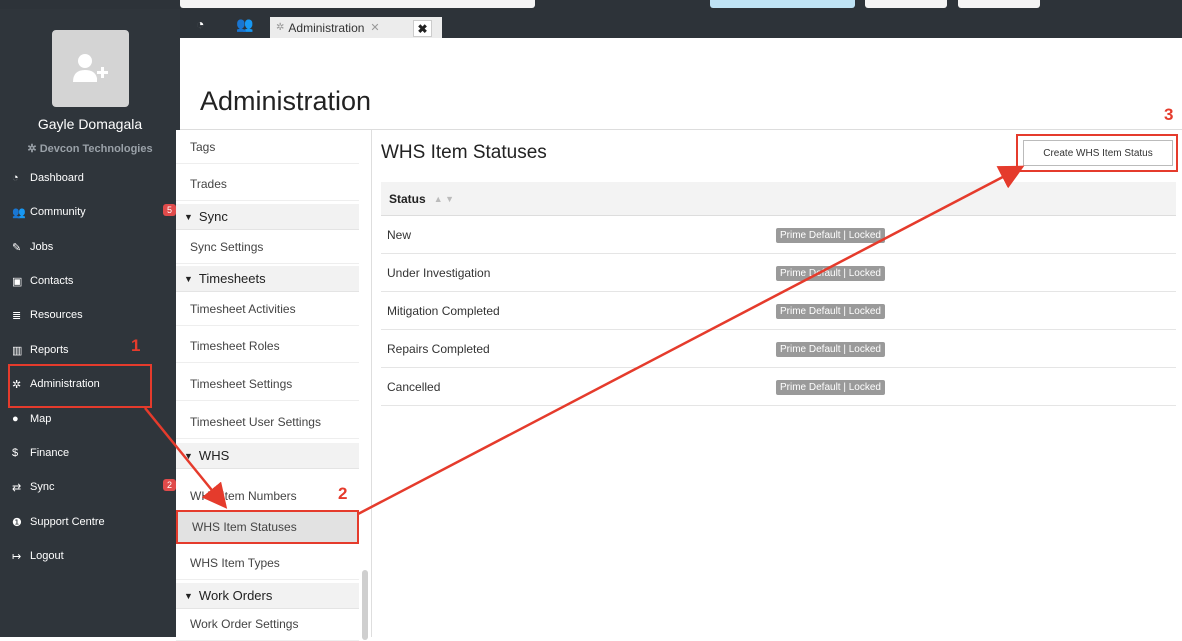 This screenshot has width=1182, height=641. I want to click on sidebar-item-label: Dashboard, so click(57, 178).